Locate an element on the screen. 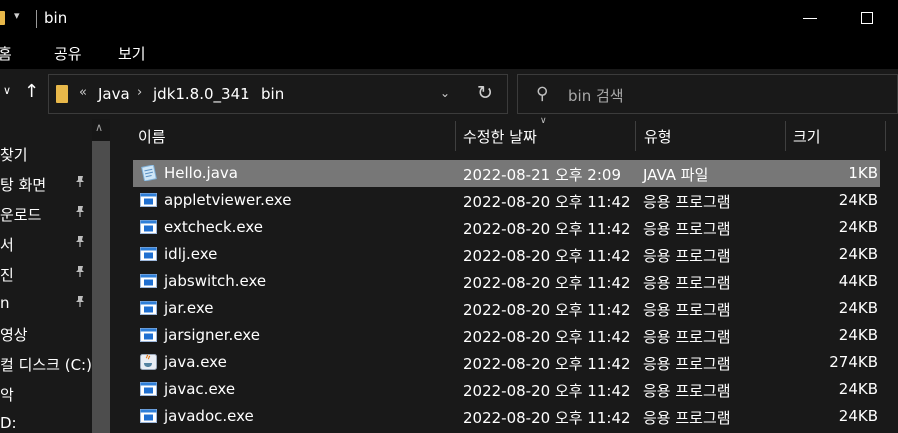 The height and width of the screenshot is (433, 898). sidebar-item: D: is located at coordinates (46, 421).